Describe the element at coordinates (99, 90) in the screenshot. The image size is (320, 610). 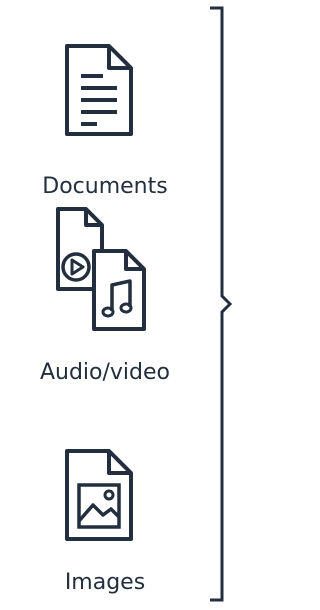
I see `document-icon` at that location.